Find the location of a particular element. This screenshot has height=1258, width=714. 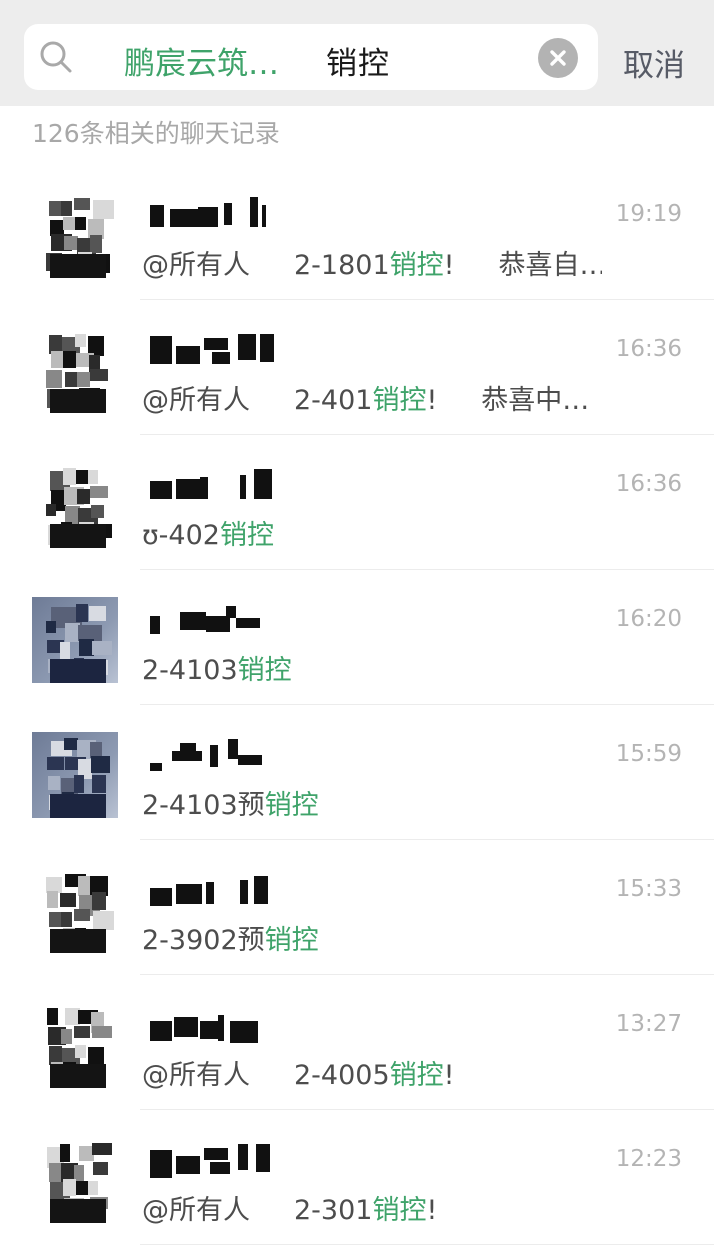

snippet-text: 2-3902预 is located at coordinates (203, 940).